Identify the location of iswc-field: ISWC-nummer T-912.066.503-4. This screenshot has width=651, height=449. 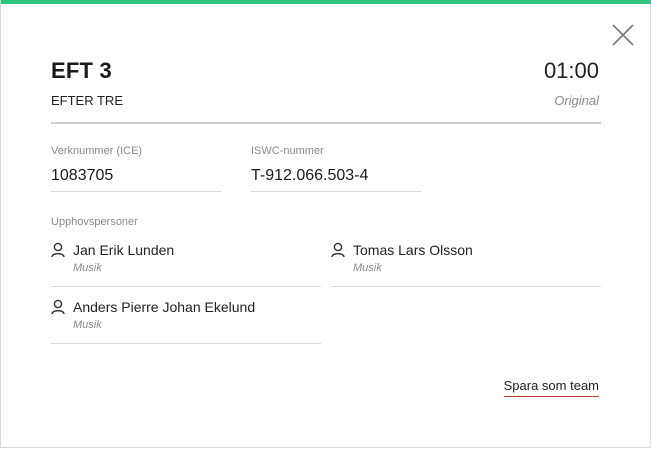
(336, 168).